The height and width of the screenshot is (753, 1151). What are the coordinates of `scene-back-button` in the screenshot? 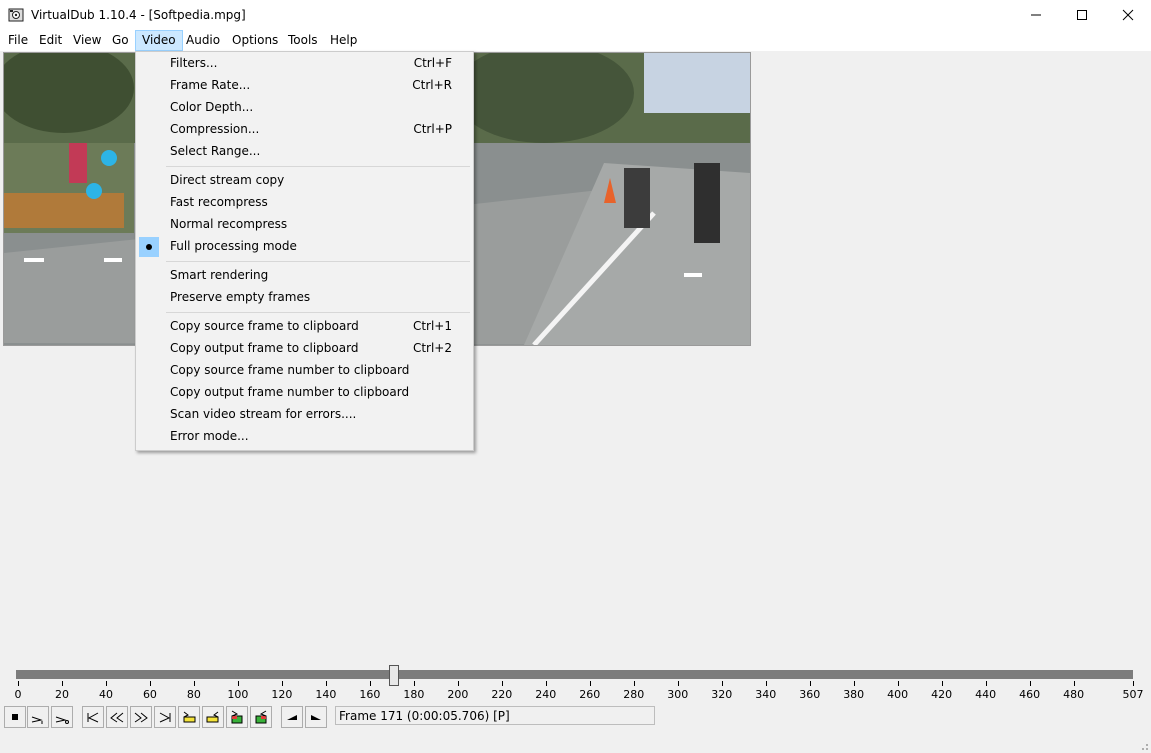 It's located at (237, 717).